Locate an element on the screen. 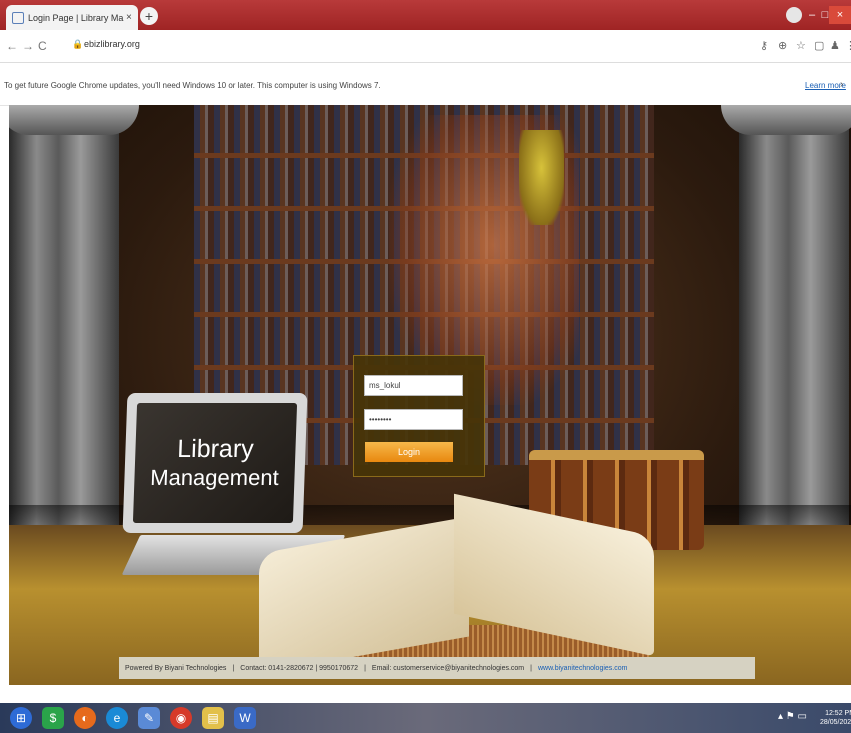  back-icon: ← is located at coordinates (12, 46).